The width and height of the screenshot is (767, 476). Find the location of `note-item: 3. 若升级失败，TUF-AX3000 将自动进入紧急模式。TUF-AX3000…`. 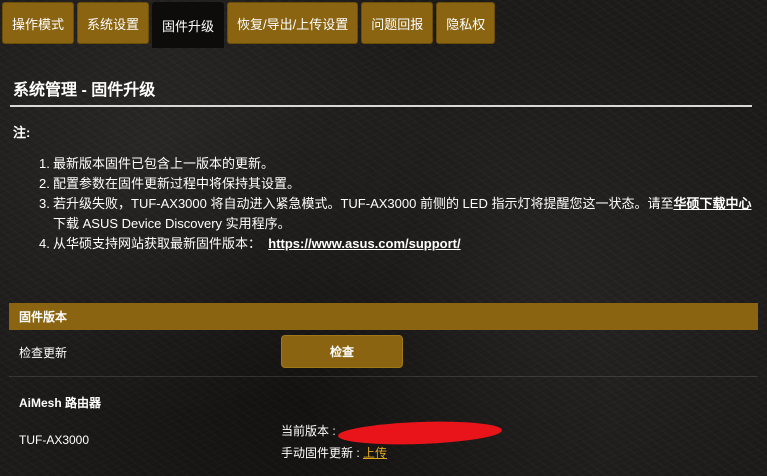

note-item: 3. 若升级失败，TUF-AX3000 将自动进入紧急模式。TUF-AX3000… is located at coordinates (398, 214).